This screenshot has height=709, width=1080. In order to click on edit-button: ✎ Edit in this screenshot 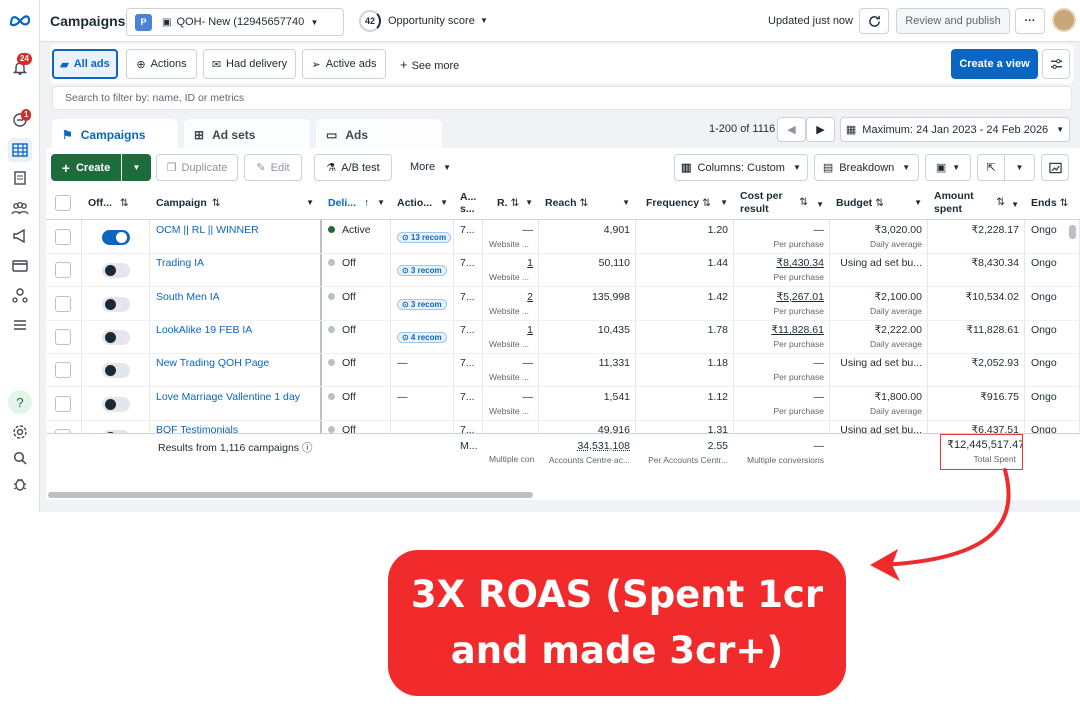, I will do `click(273, 167)`.